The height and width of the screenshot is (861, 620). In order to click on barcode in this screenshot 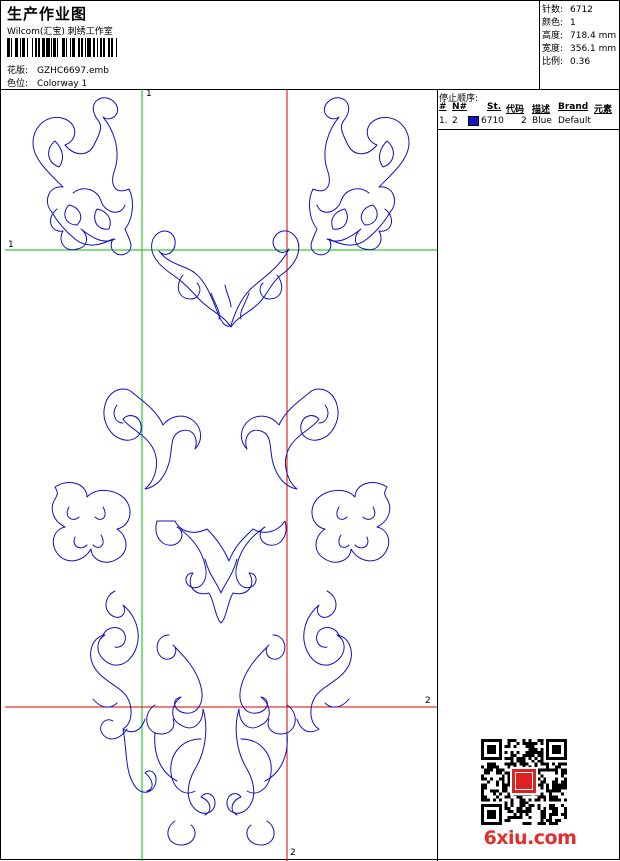, I will do `click(80, 47)`.